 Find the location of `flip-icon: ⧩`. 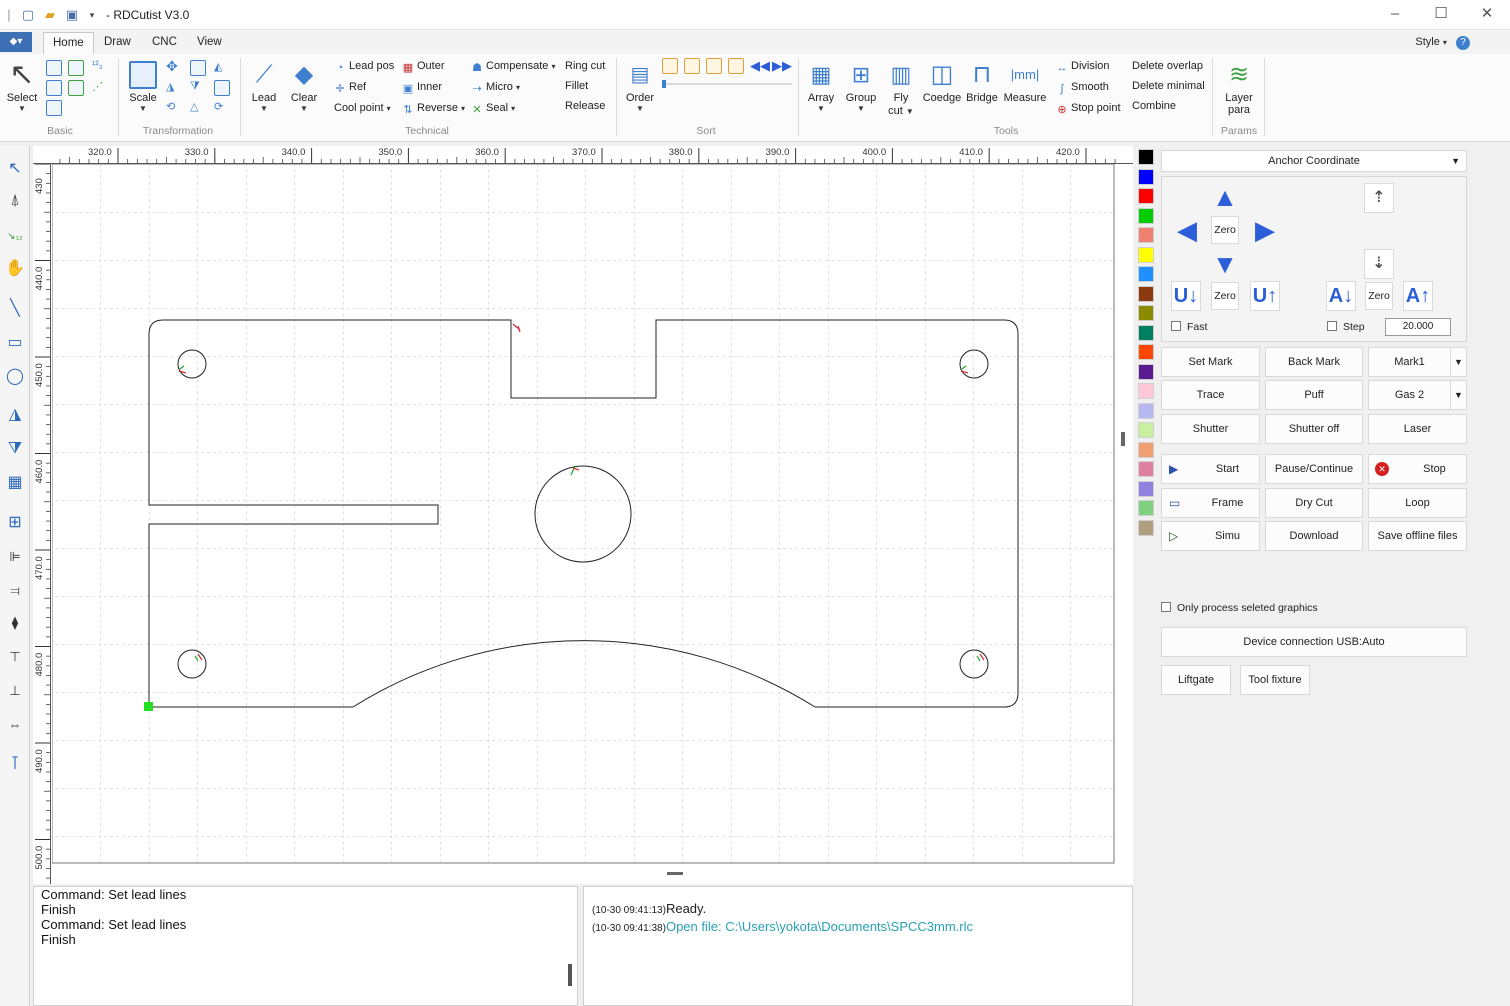

flip-icon: ⧩ is located at coordinates (15, 449).